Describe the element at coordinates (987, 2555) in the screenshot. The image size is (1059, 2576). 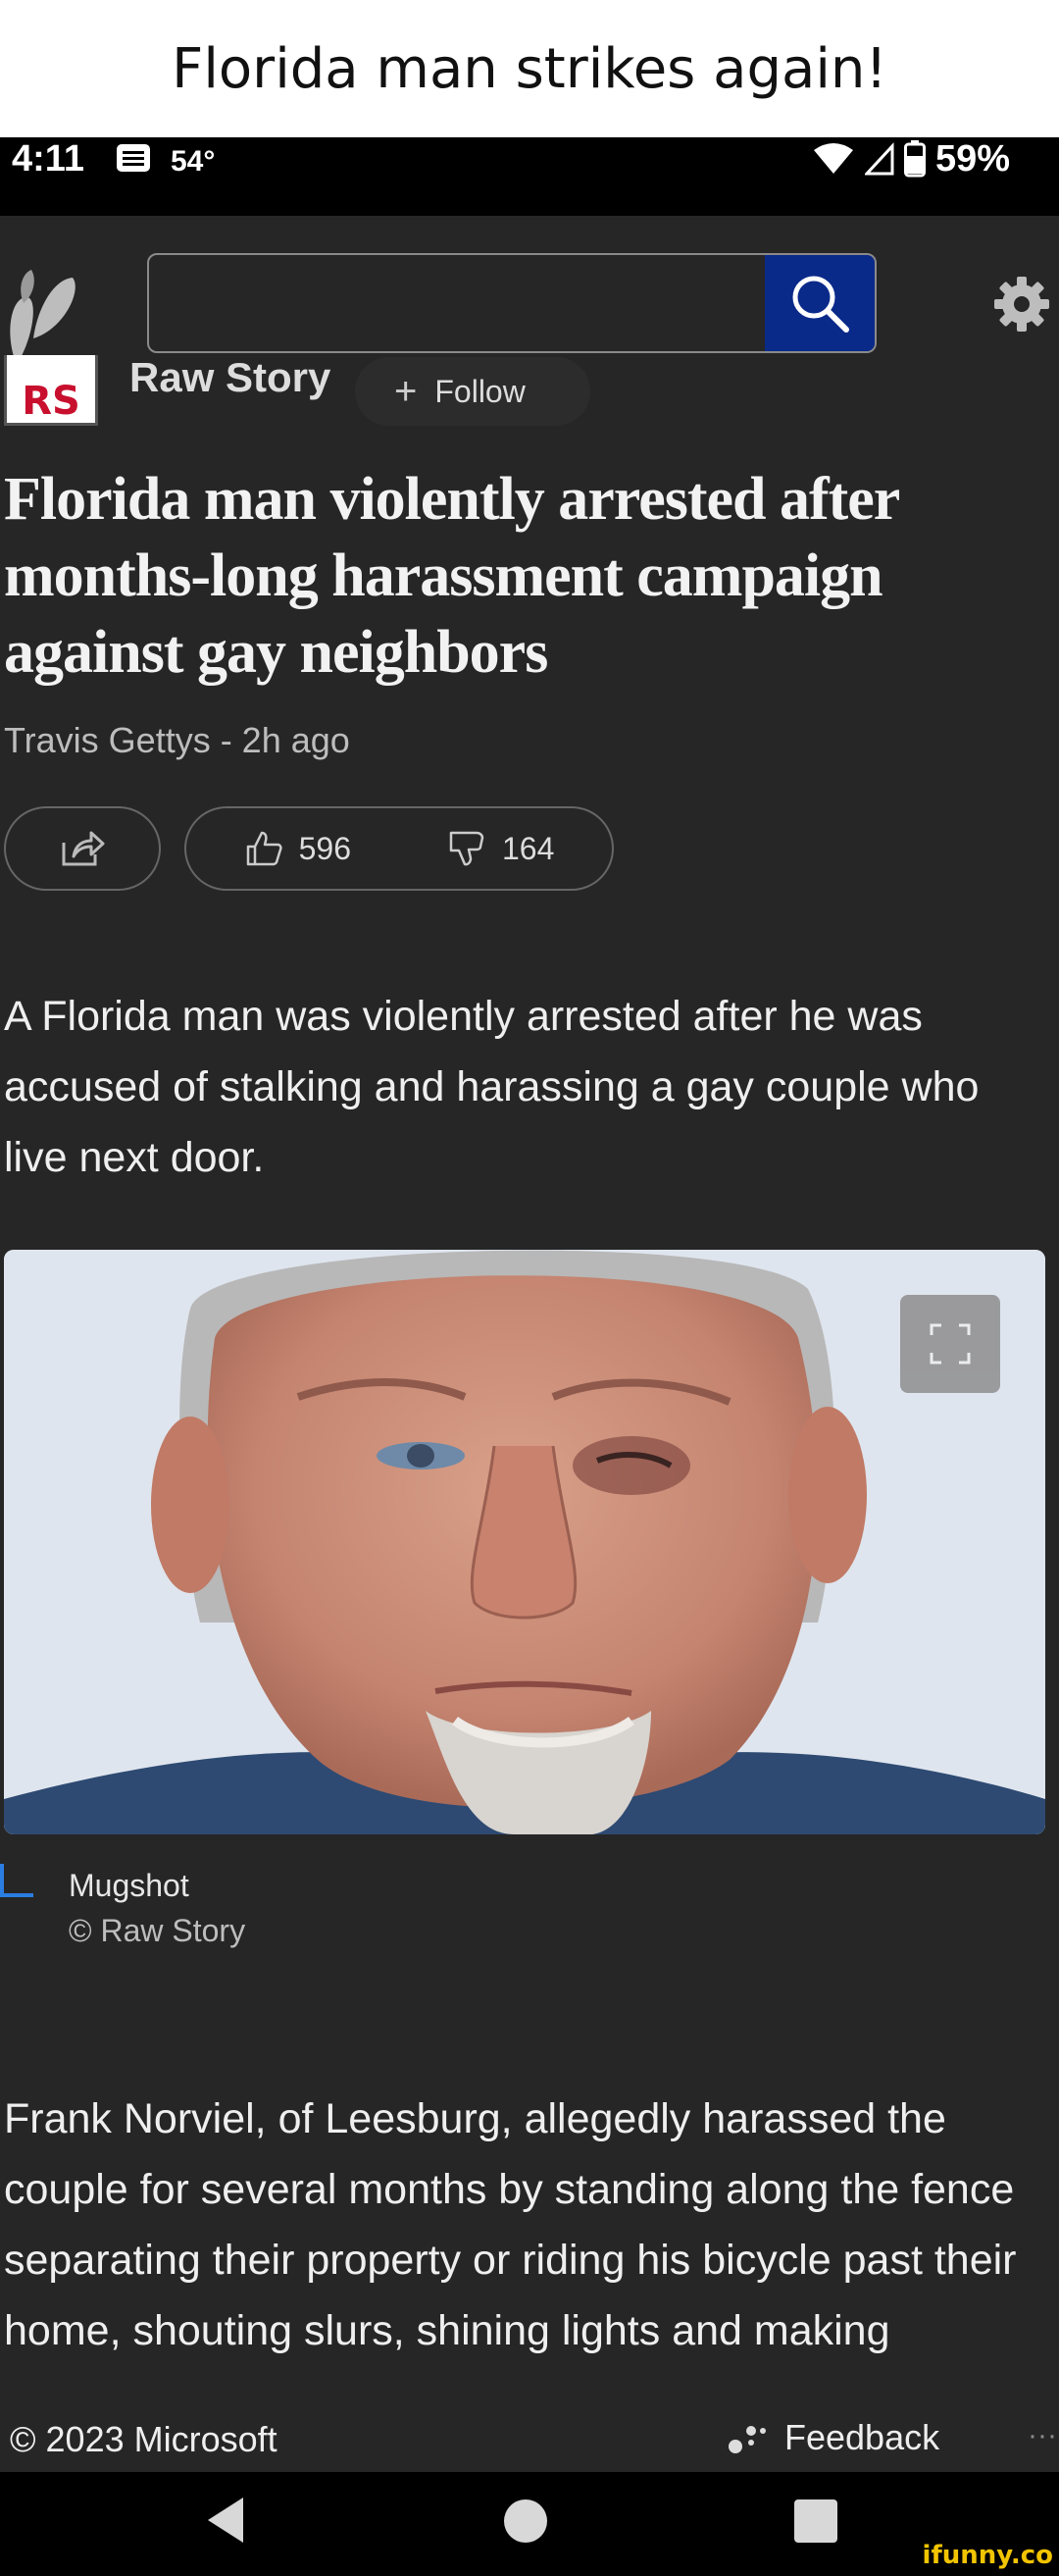
I see `watermark: ifunny.co` at that location.